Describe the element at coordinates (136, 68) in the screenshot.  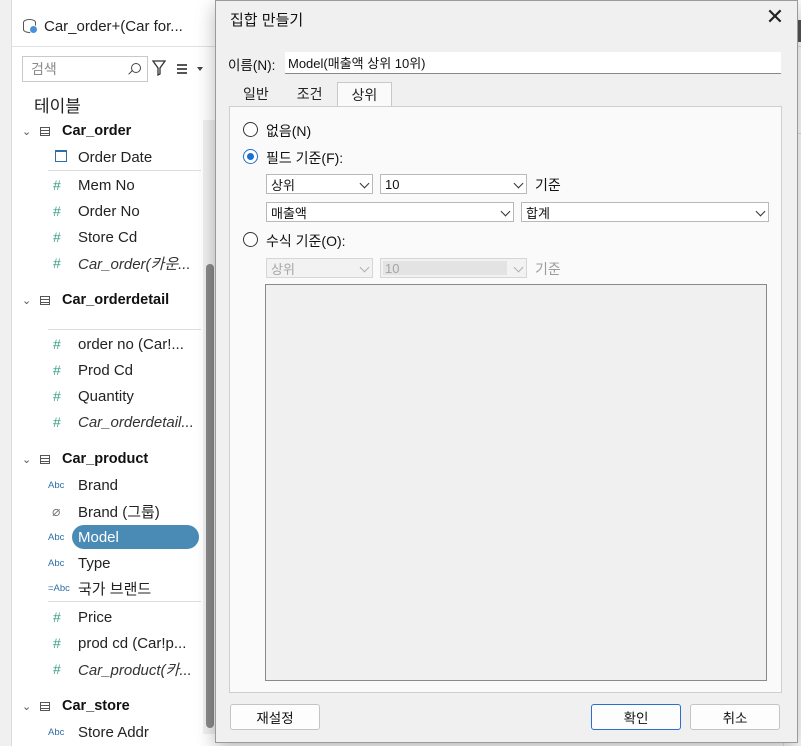
I see `search-icon` at that location.